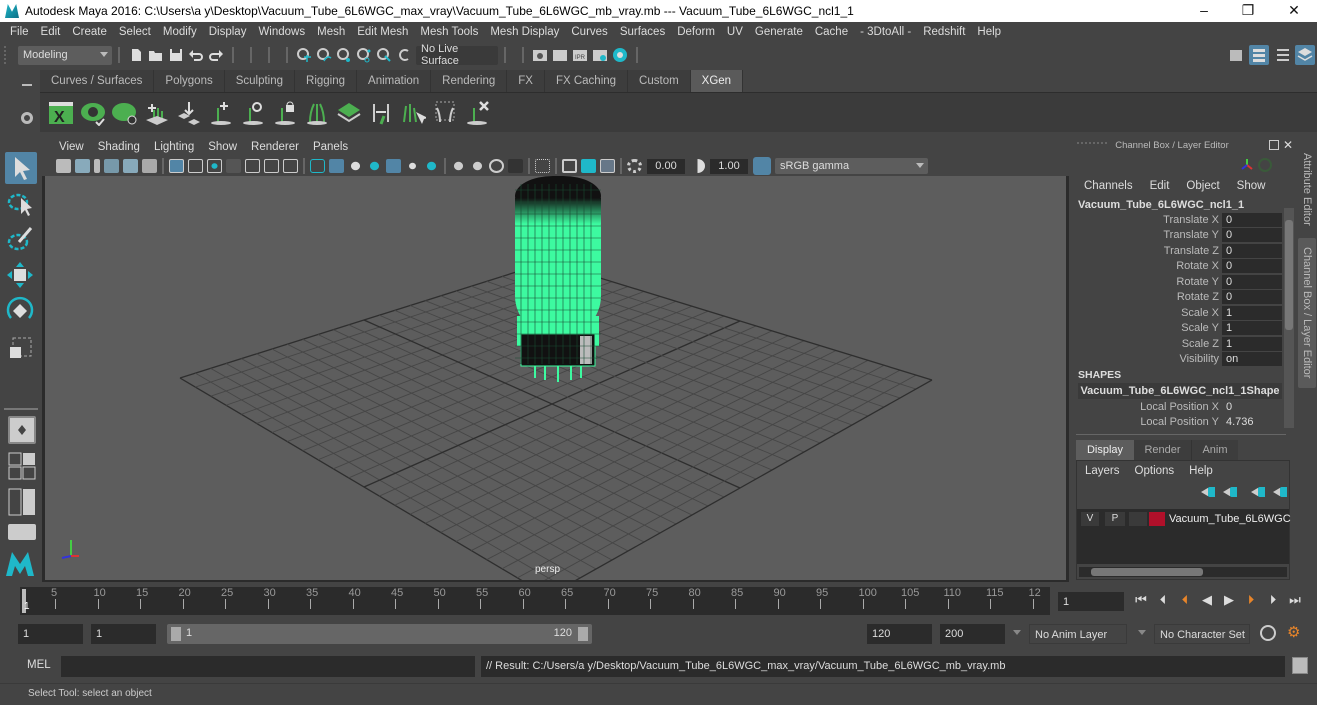 The width and height of the screenshot is (1317, 705). I want to click on channel-label: Local Position X, so click(1147, 407).